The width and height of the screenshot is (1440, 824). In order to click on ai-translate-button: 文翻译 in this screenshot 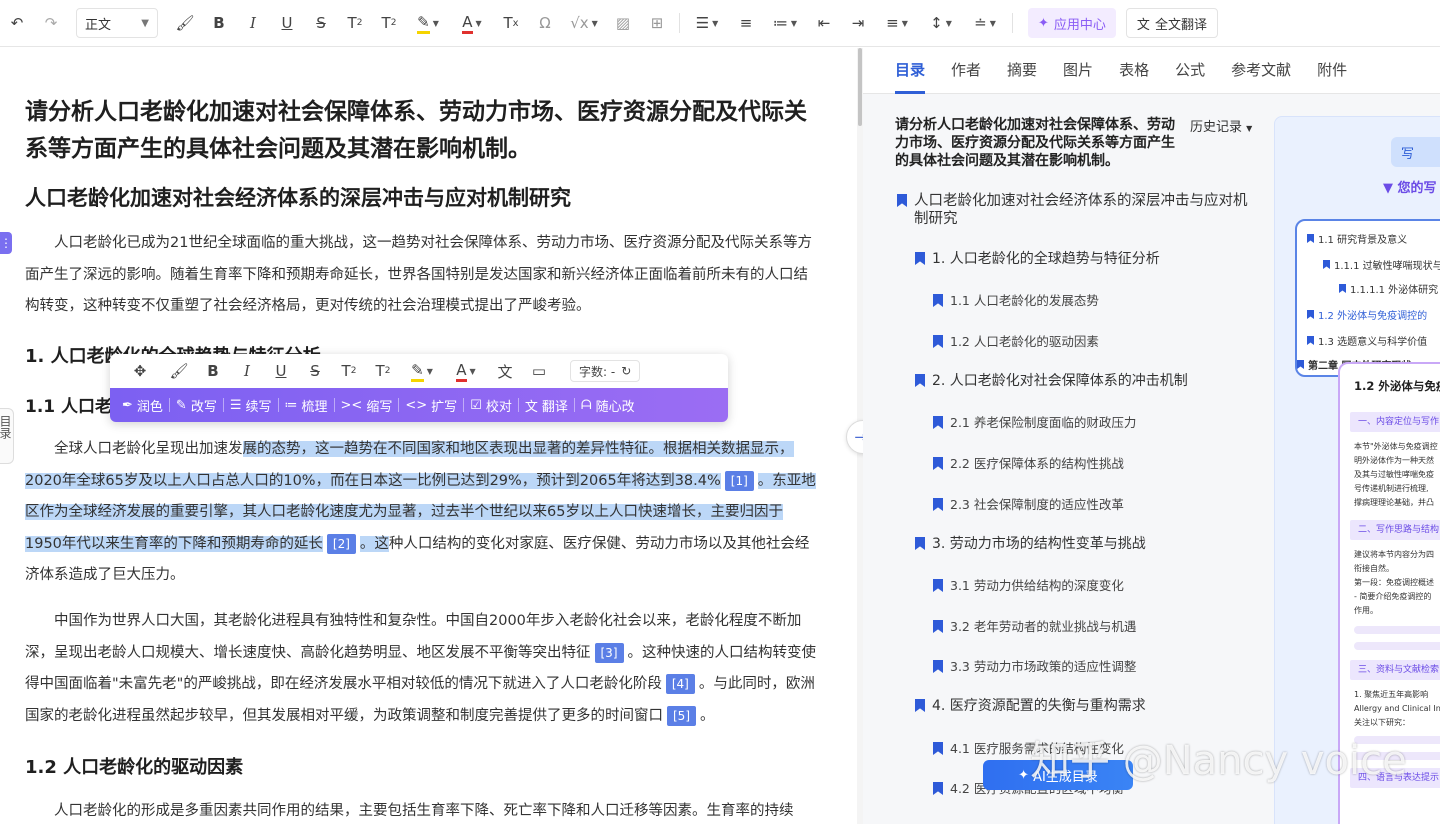, I will do `click(546, 405)`.